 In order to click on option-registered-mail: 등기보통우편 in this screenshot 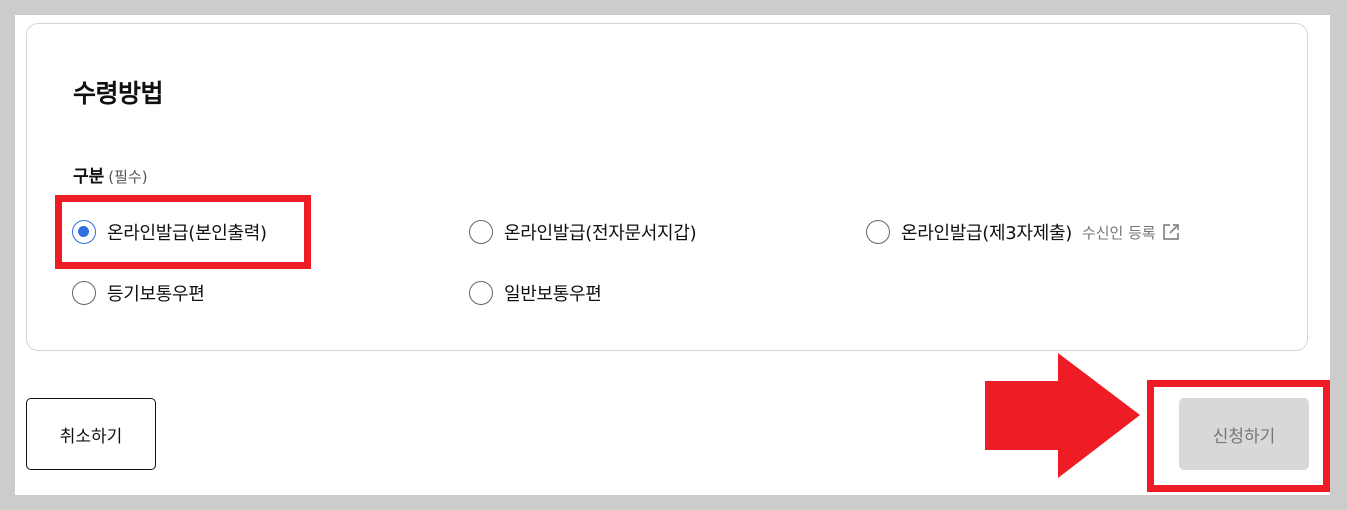, I will do `click(138, 293)`.